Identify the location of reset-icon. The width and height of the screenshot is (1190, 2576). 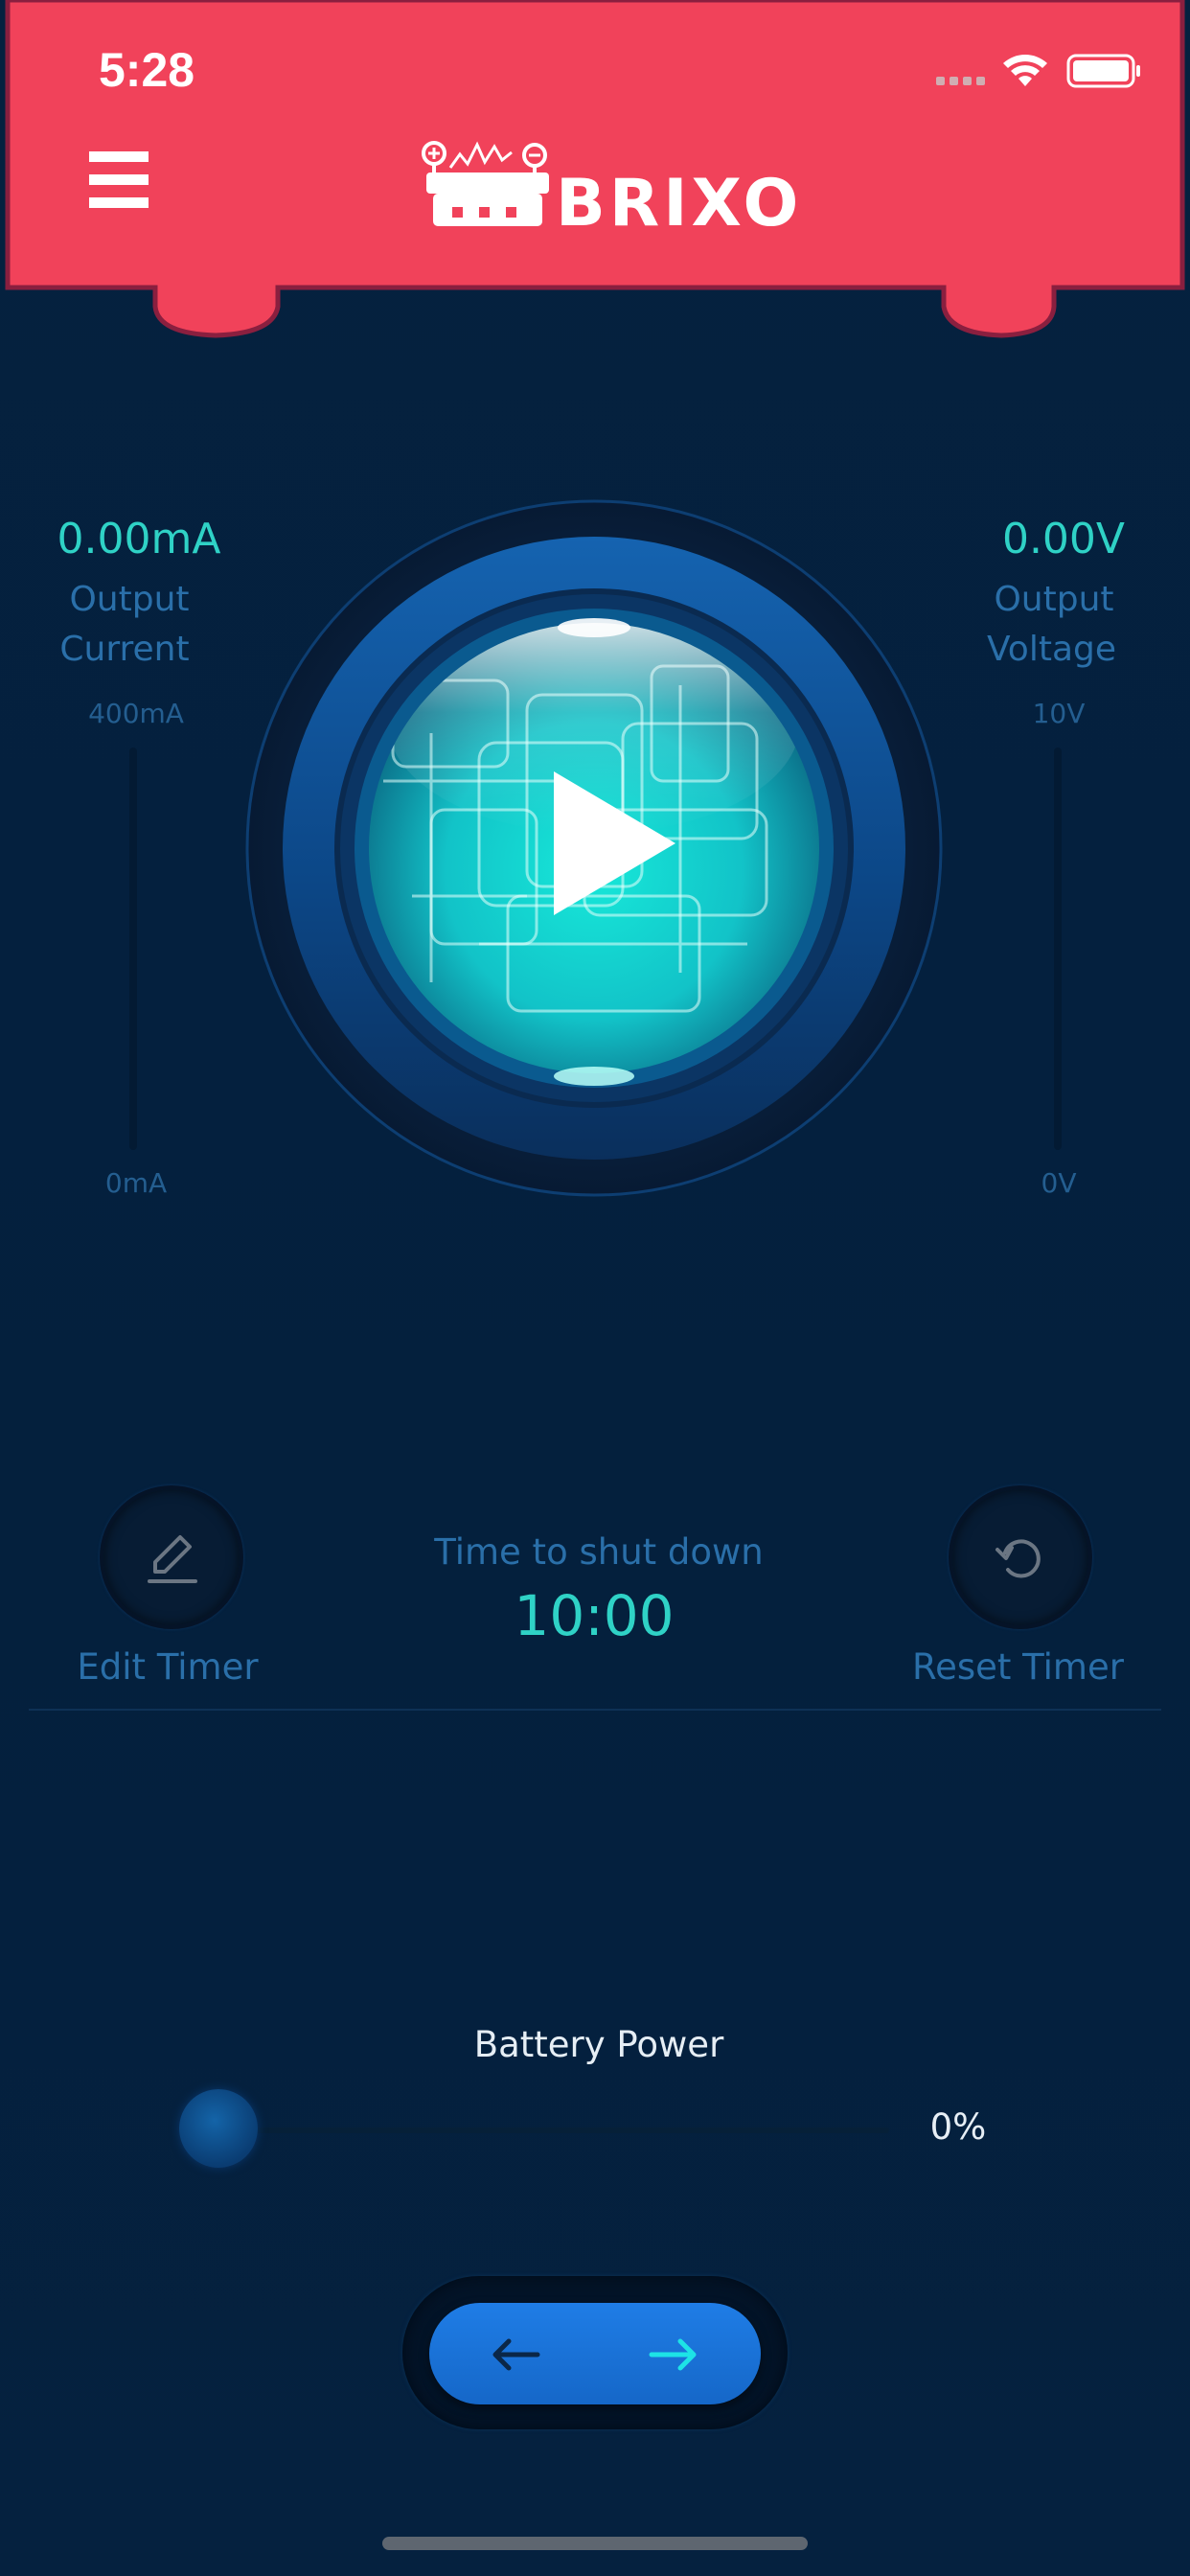
(1018, 1558).